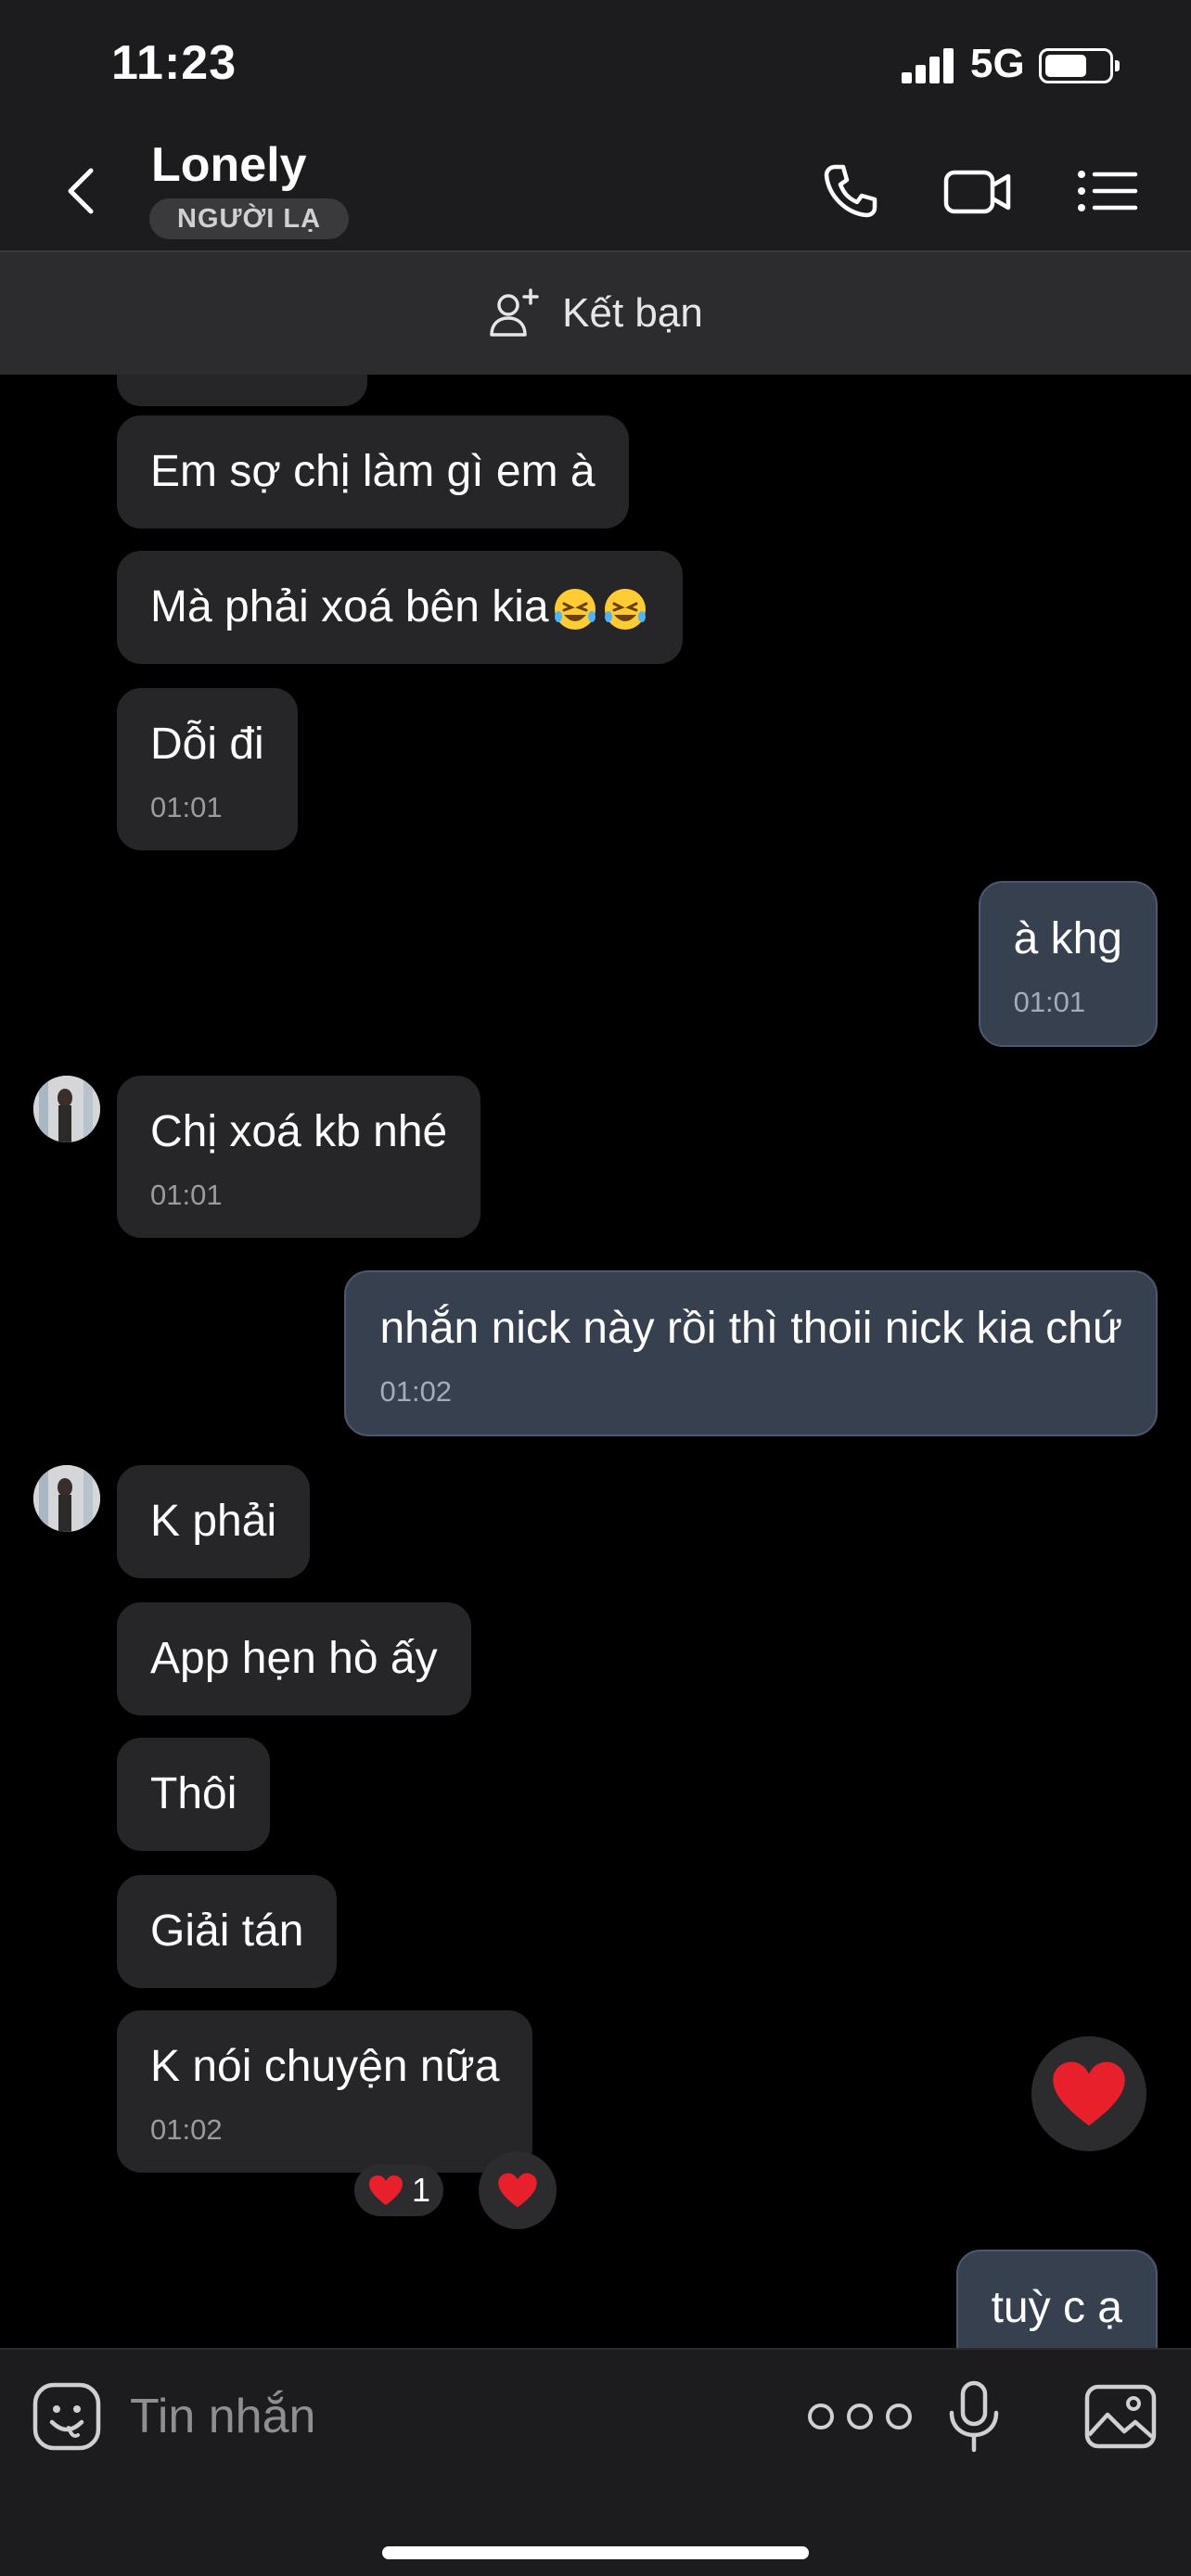 Image resolution: width=1191 pixels, height=2576 pixels. I want to click on message-text: K nói chuyện nữa, so click(325, 2066).